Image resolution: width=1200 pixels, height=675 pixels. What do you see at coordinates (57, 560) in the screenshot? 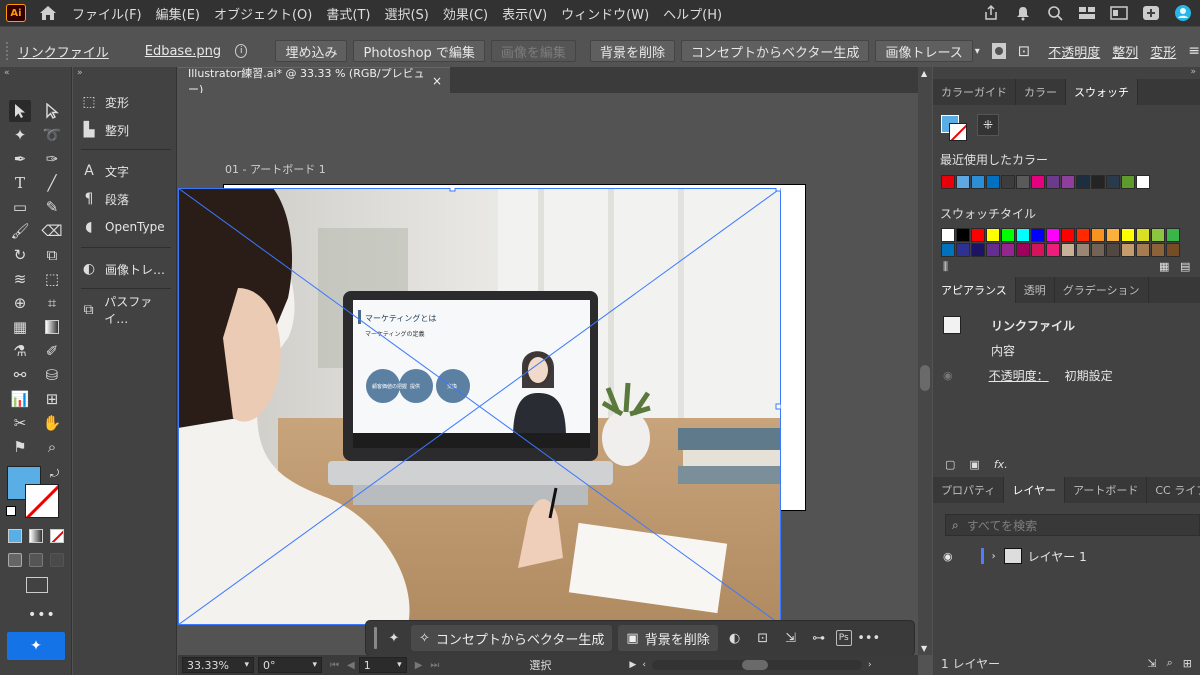
I see `draw-inside-icon` at bounding box center [57, 560].